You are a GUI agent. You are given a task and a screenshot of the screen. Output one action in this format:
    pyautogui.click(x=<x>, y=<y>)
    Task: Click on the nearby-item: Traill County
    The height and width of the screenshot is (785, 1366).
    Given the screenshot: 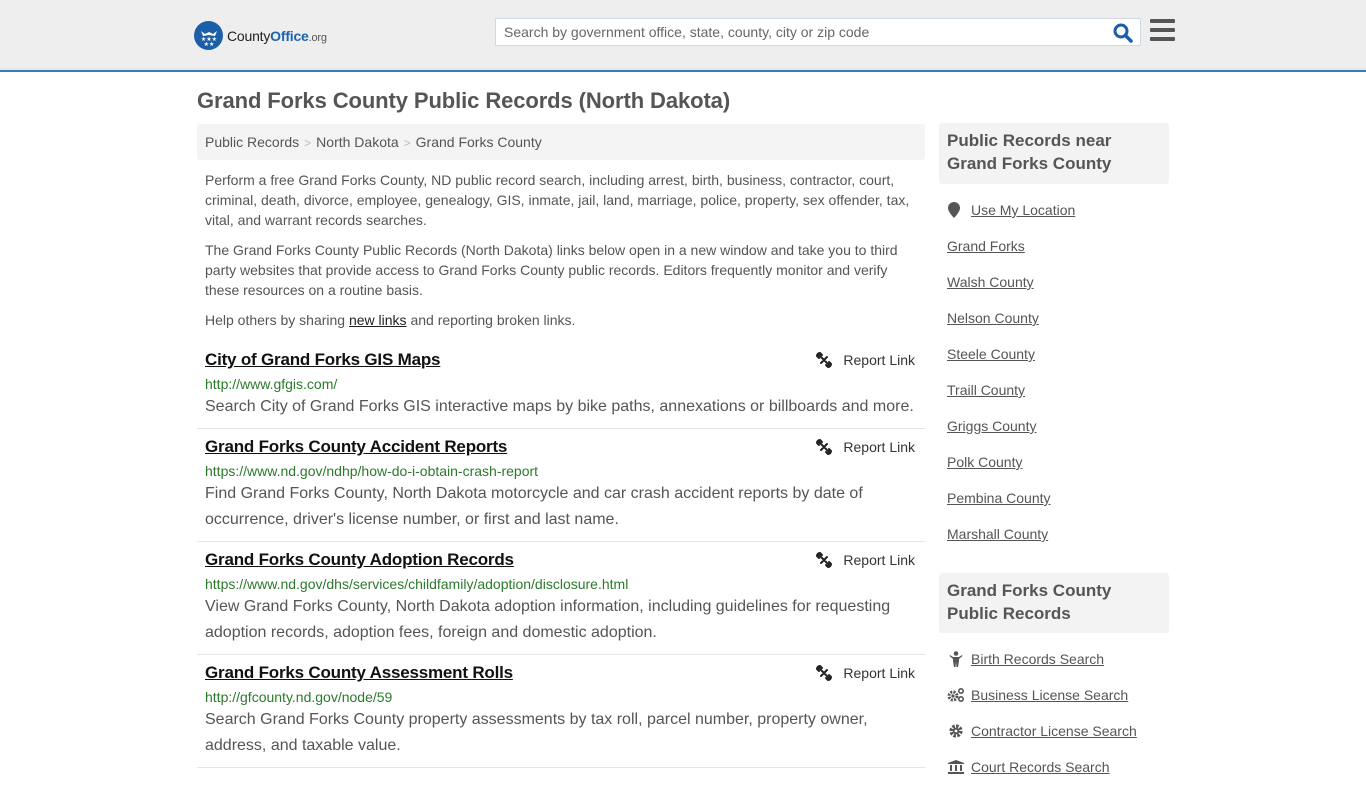 What is the action you would take?
    pyautogui.click(x=1057, y=390)
    